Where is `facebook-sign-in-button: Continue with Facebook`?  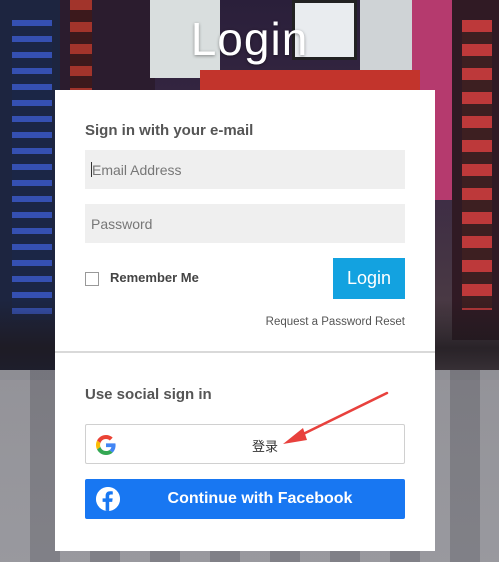 facebook-sign-in-button: Continue with Facebook is located at coordinates (245, 499).